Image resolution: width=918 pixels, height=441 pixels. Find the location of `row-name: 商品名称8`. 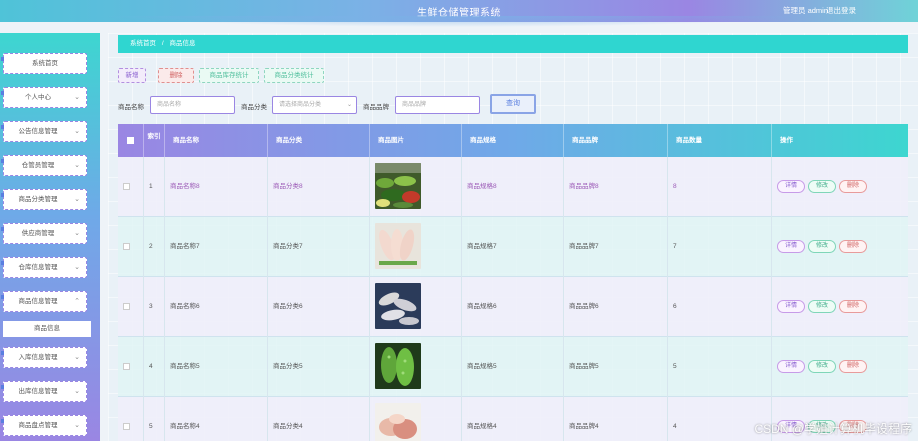

row-name: 商品名称8 is located at coordinates (216, 187).